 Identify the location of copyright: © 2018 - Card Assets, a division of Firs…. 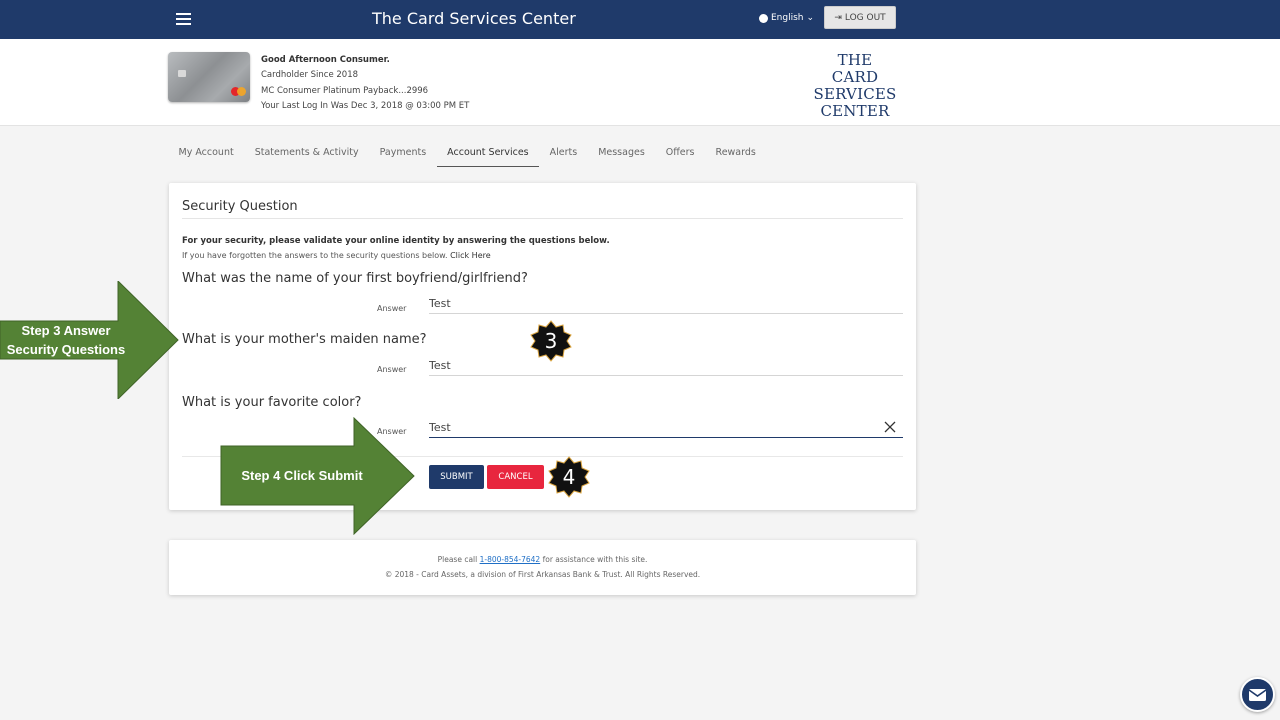
(542, 574).